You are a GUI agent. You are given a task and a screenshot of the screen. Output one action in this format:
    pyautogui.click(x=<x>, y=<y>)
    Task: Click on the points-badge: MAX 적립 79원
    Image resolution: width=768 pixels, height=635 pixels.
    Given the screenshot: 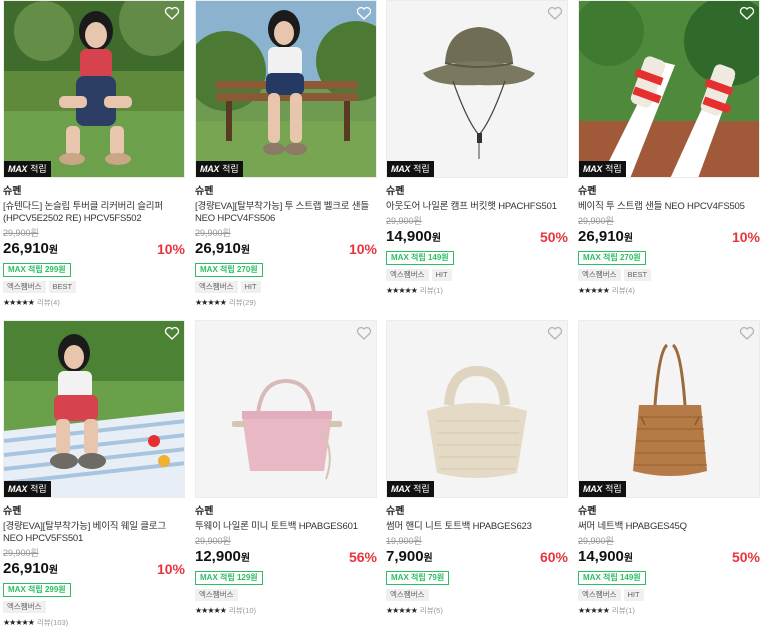 What is the action you would take?
    pyautogui.click(x=418, y=578)
    